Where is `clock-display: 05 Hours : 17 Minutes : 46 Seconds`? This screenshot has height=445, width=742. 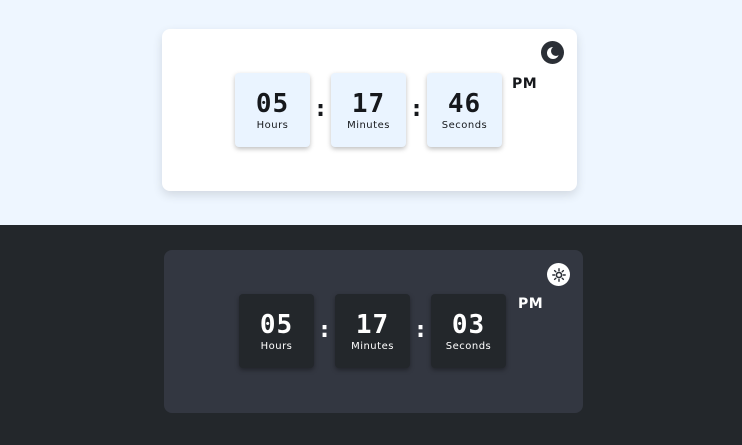
clock-display: 05 Hours : 17 Minutes : 46 Seconds is located at coordinates (368, 110).